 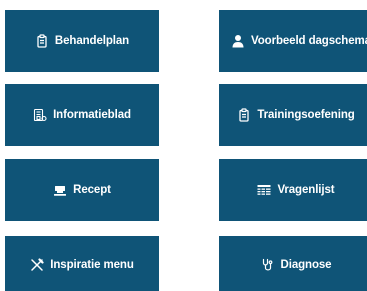 I want to click on stethoscope-icon, so click(x=268, y=265).